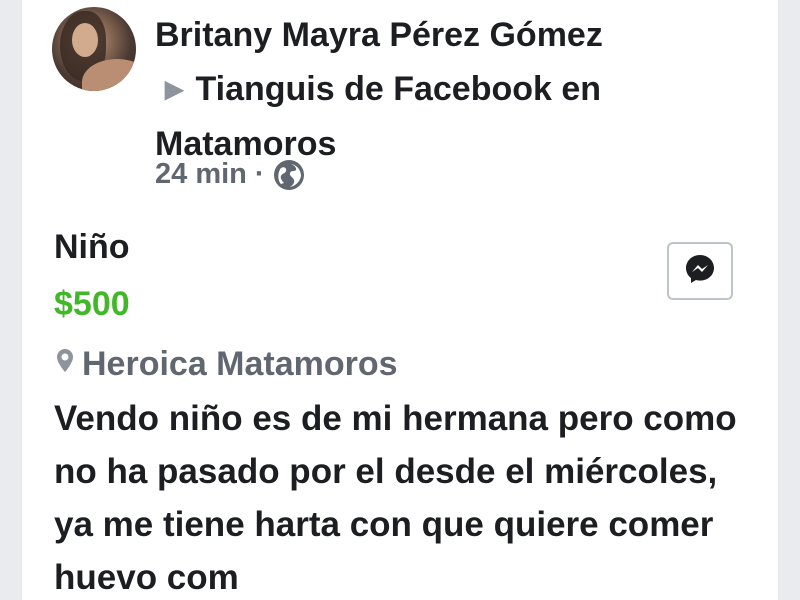 Image resolution: width=800 pixels, height=600 pixels. Describe the element at coordinates (240, 364) in the screenshot. I see `location-label: Heroica Matamoros` at that location.